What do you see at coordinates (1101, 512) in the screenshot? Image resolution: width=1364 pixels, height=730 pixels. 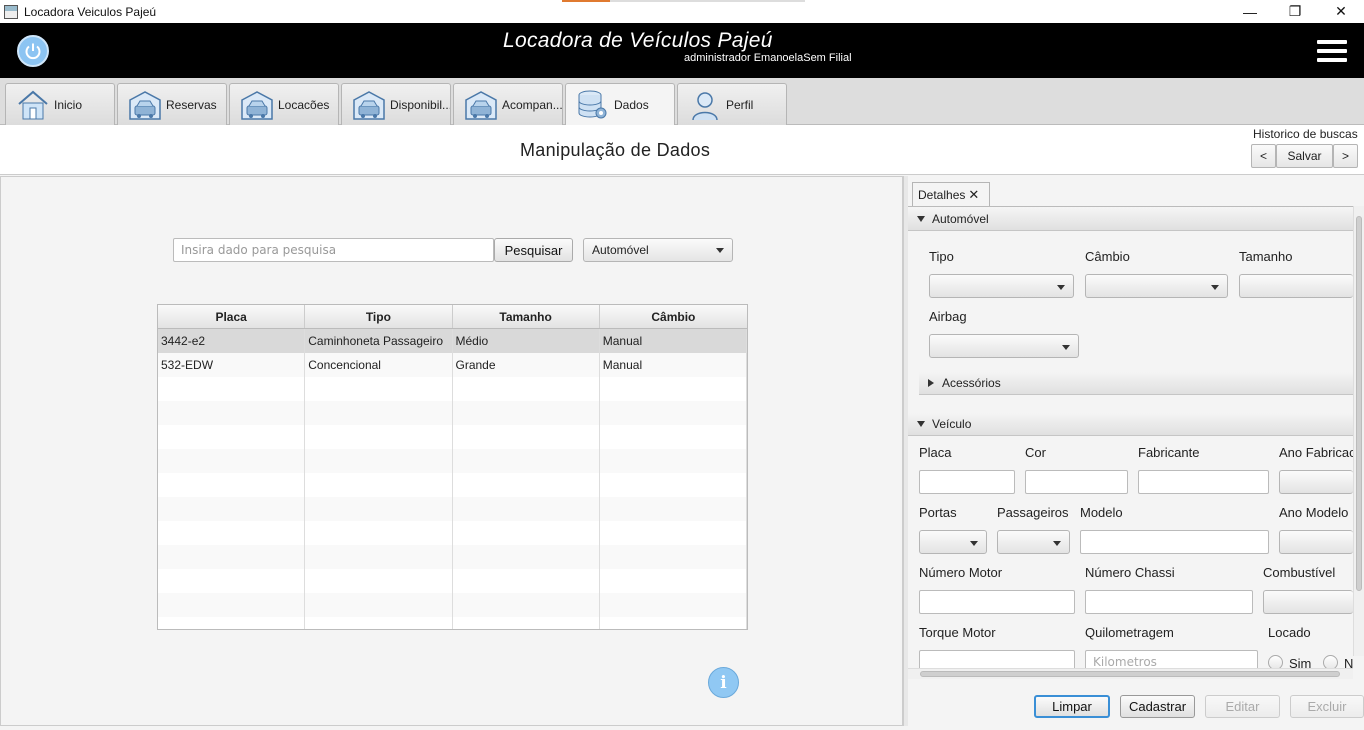 I see `label-modelo: Modelo` at bounding box center [1101, 512].